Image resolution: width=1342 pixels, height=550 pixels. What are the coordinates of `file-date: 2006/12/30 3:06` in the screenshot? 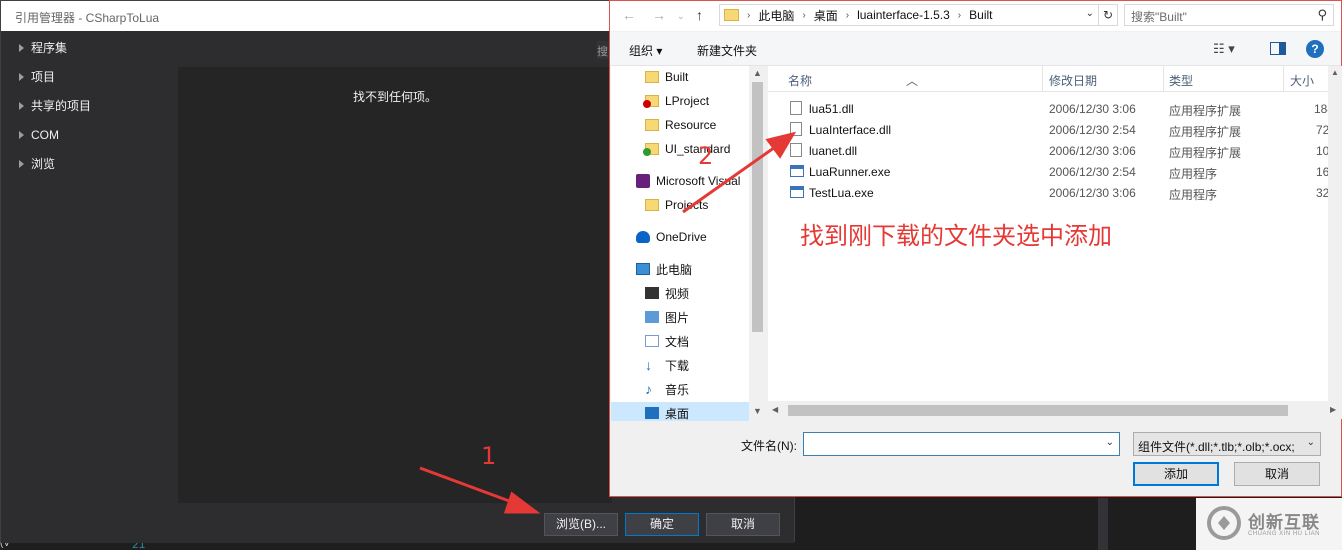 It's located at (1092, 193).